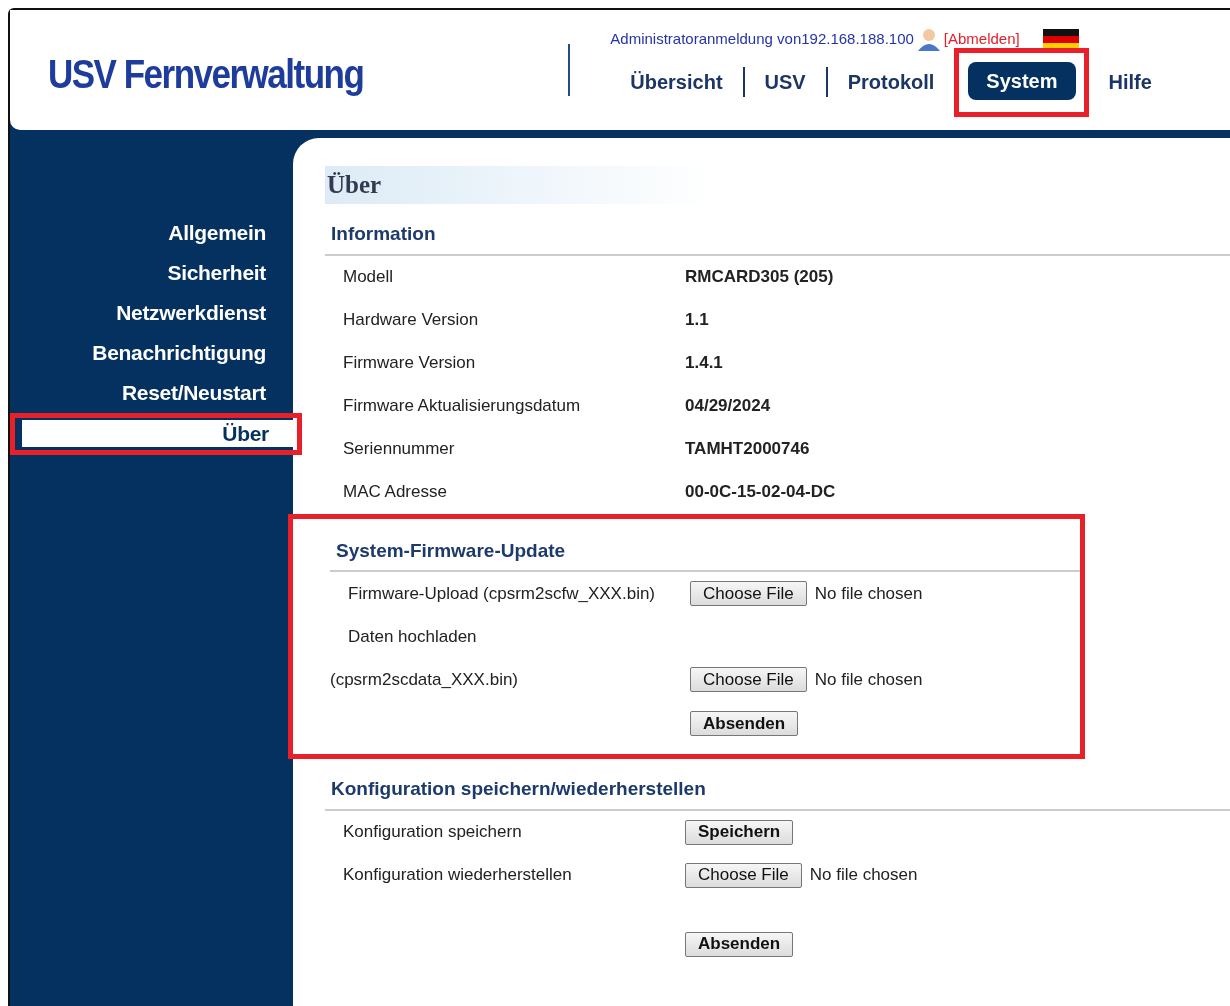  I want to click on nav-tab: Protokoll, so click(891, 81).